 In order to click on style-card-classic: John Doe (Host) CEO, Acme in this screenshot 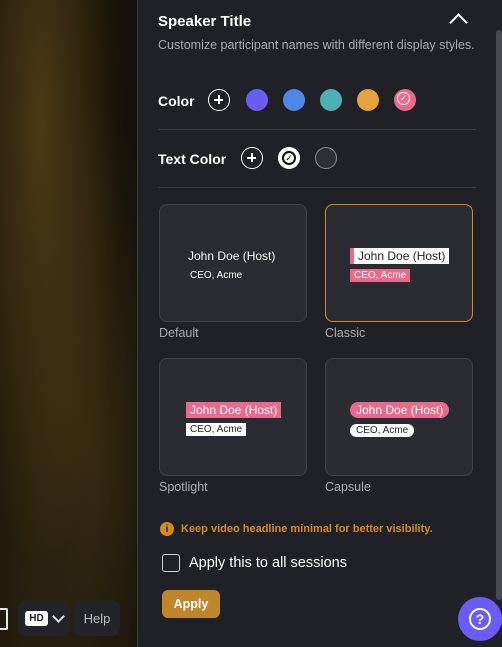, I will do `click(399, 263)`.